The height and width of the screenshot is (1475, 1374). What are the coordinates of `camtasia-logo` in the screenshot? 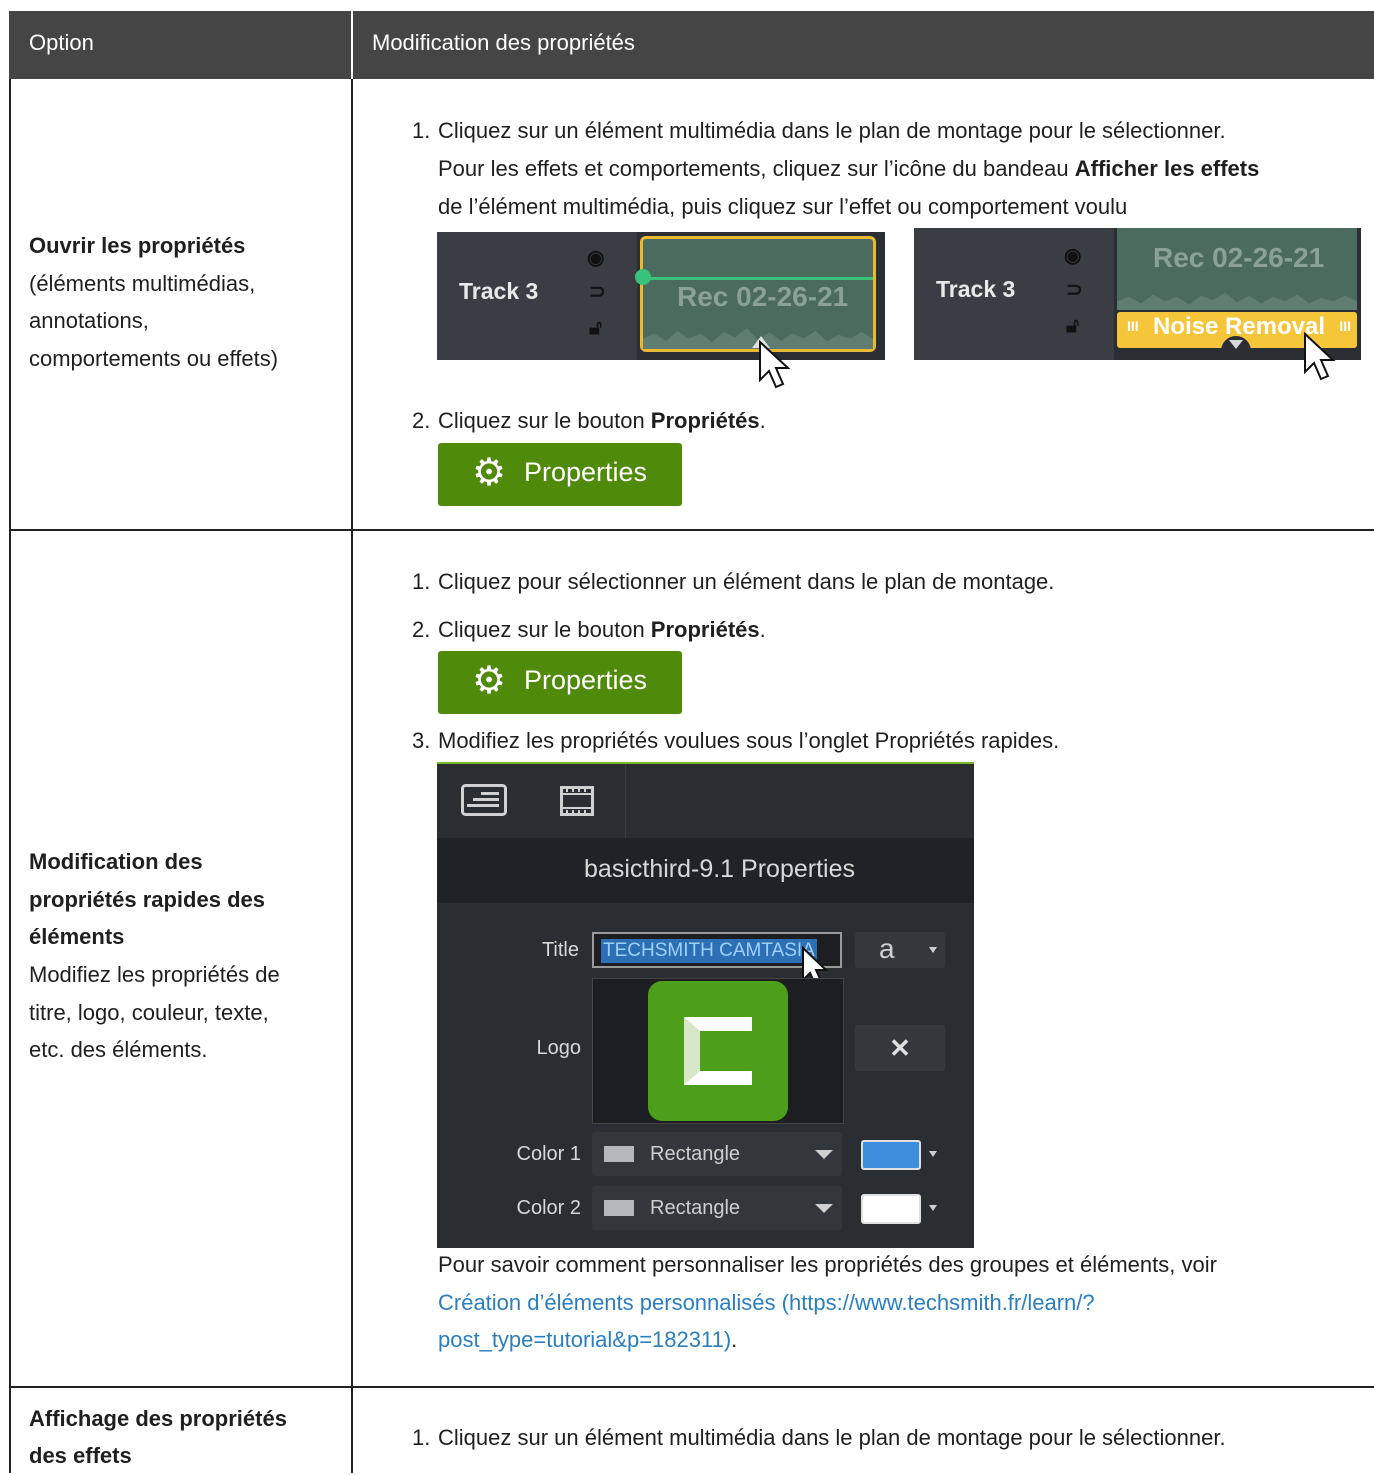 It's located at (718, 1051).